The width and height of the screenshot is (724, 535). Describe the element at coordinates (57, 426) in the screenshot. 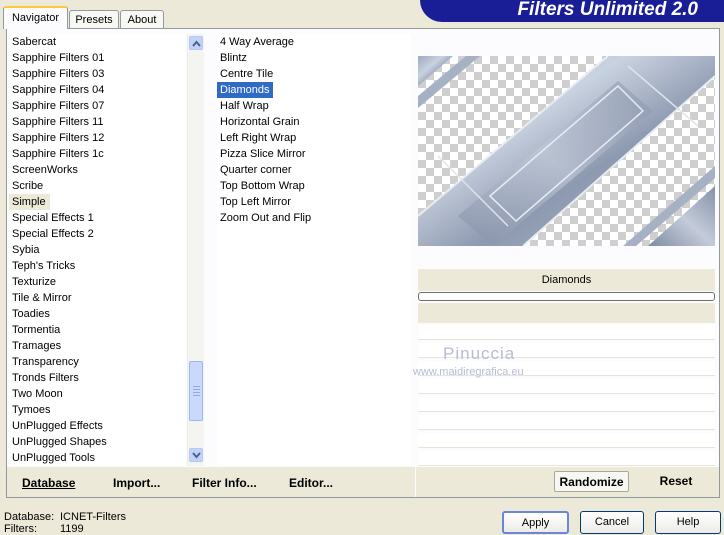

I see `item-label: UnPlugged Effects` at that location.